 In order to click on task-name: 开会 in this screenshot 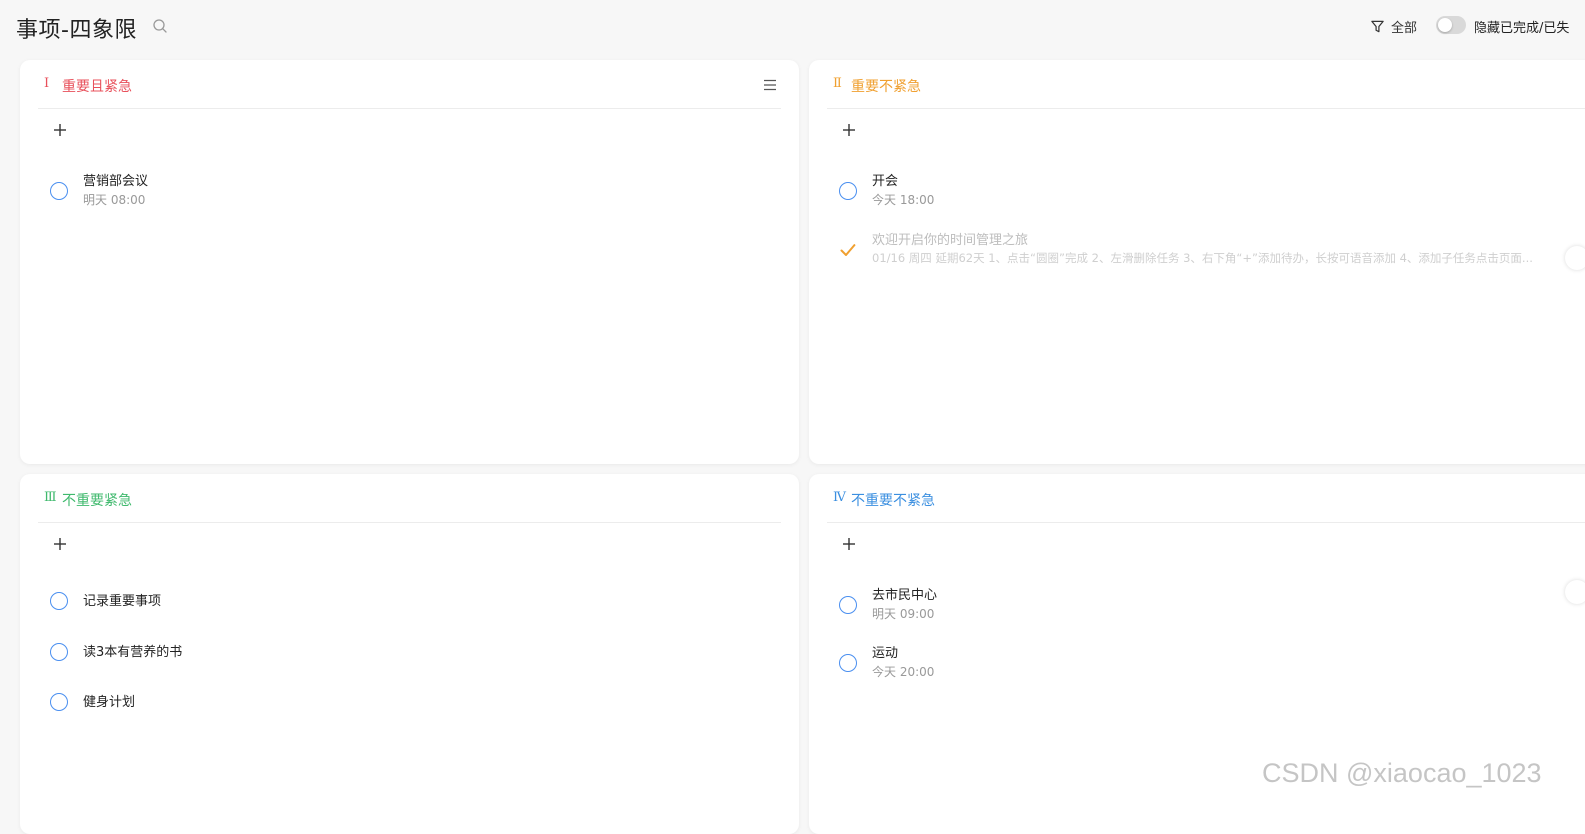, I will do `click(885, 181)`.